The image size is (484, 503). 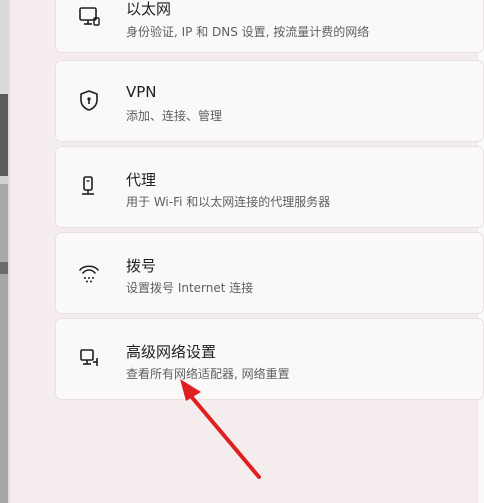 I want to click on settings-item-subtitle: 查看所有网络适配器, 网络重置, so click(x=208, y=374).